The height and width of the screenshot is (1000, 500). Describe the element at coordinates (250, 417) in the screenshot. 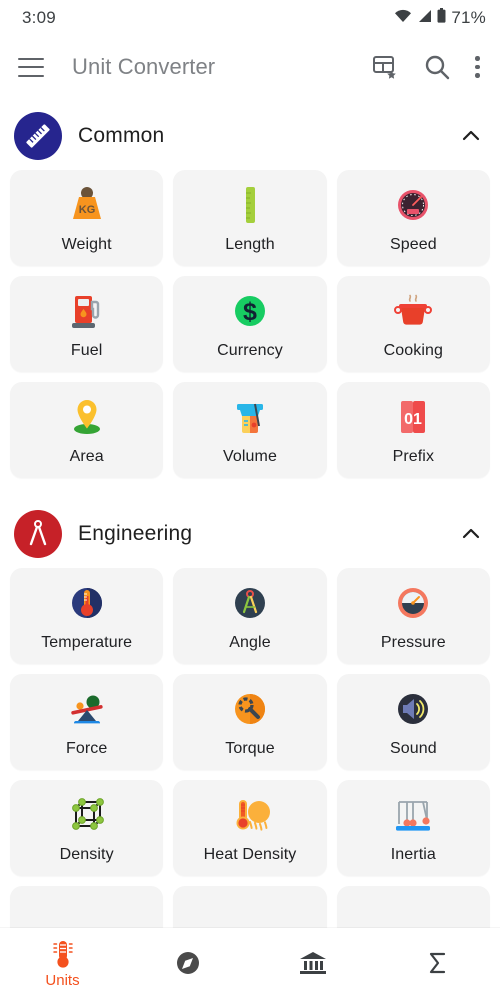

I see `beaker-icon` at that location.